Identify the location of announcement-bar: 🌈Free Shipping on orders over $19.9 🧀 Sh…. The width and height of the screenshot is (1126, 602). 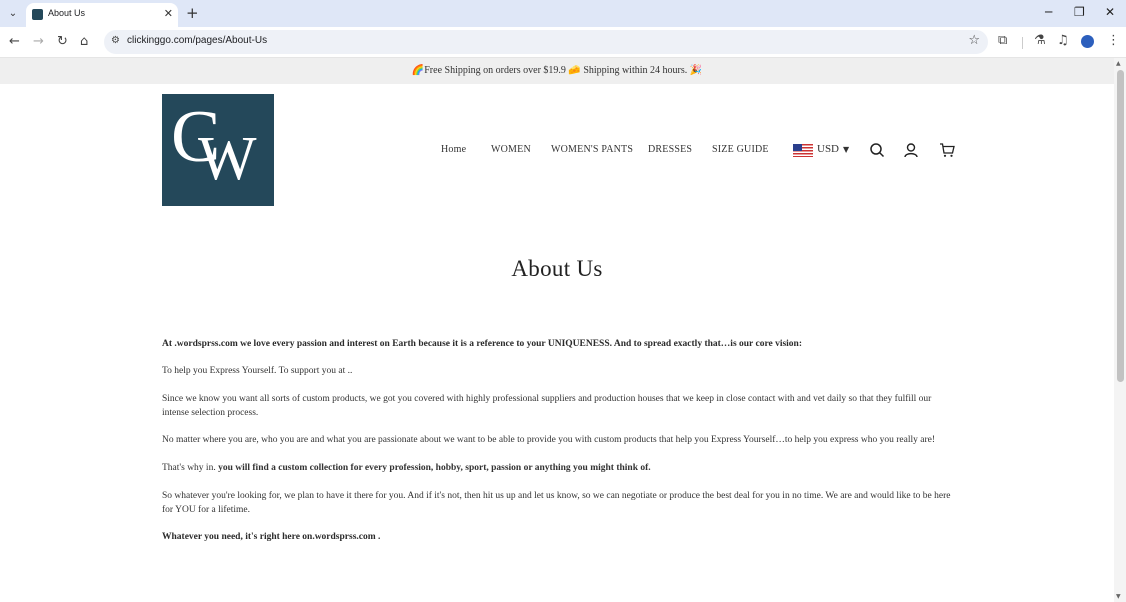
(557, 71).